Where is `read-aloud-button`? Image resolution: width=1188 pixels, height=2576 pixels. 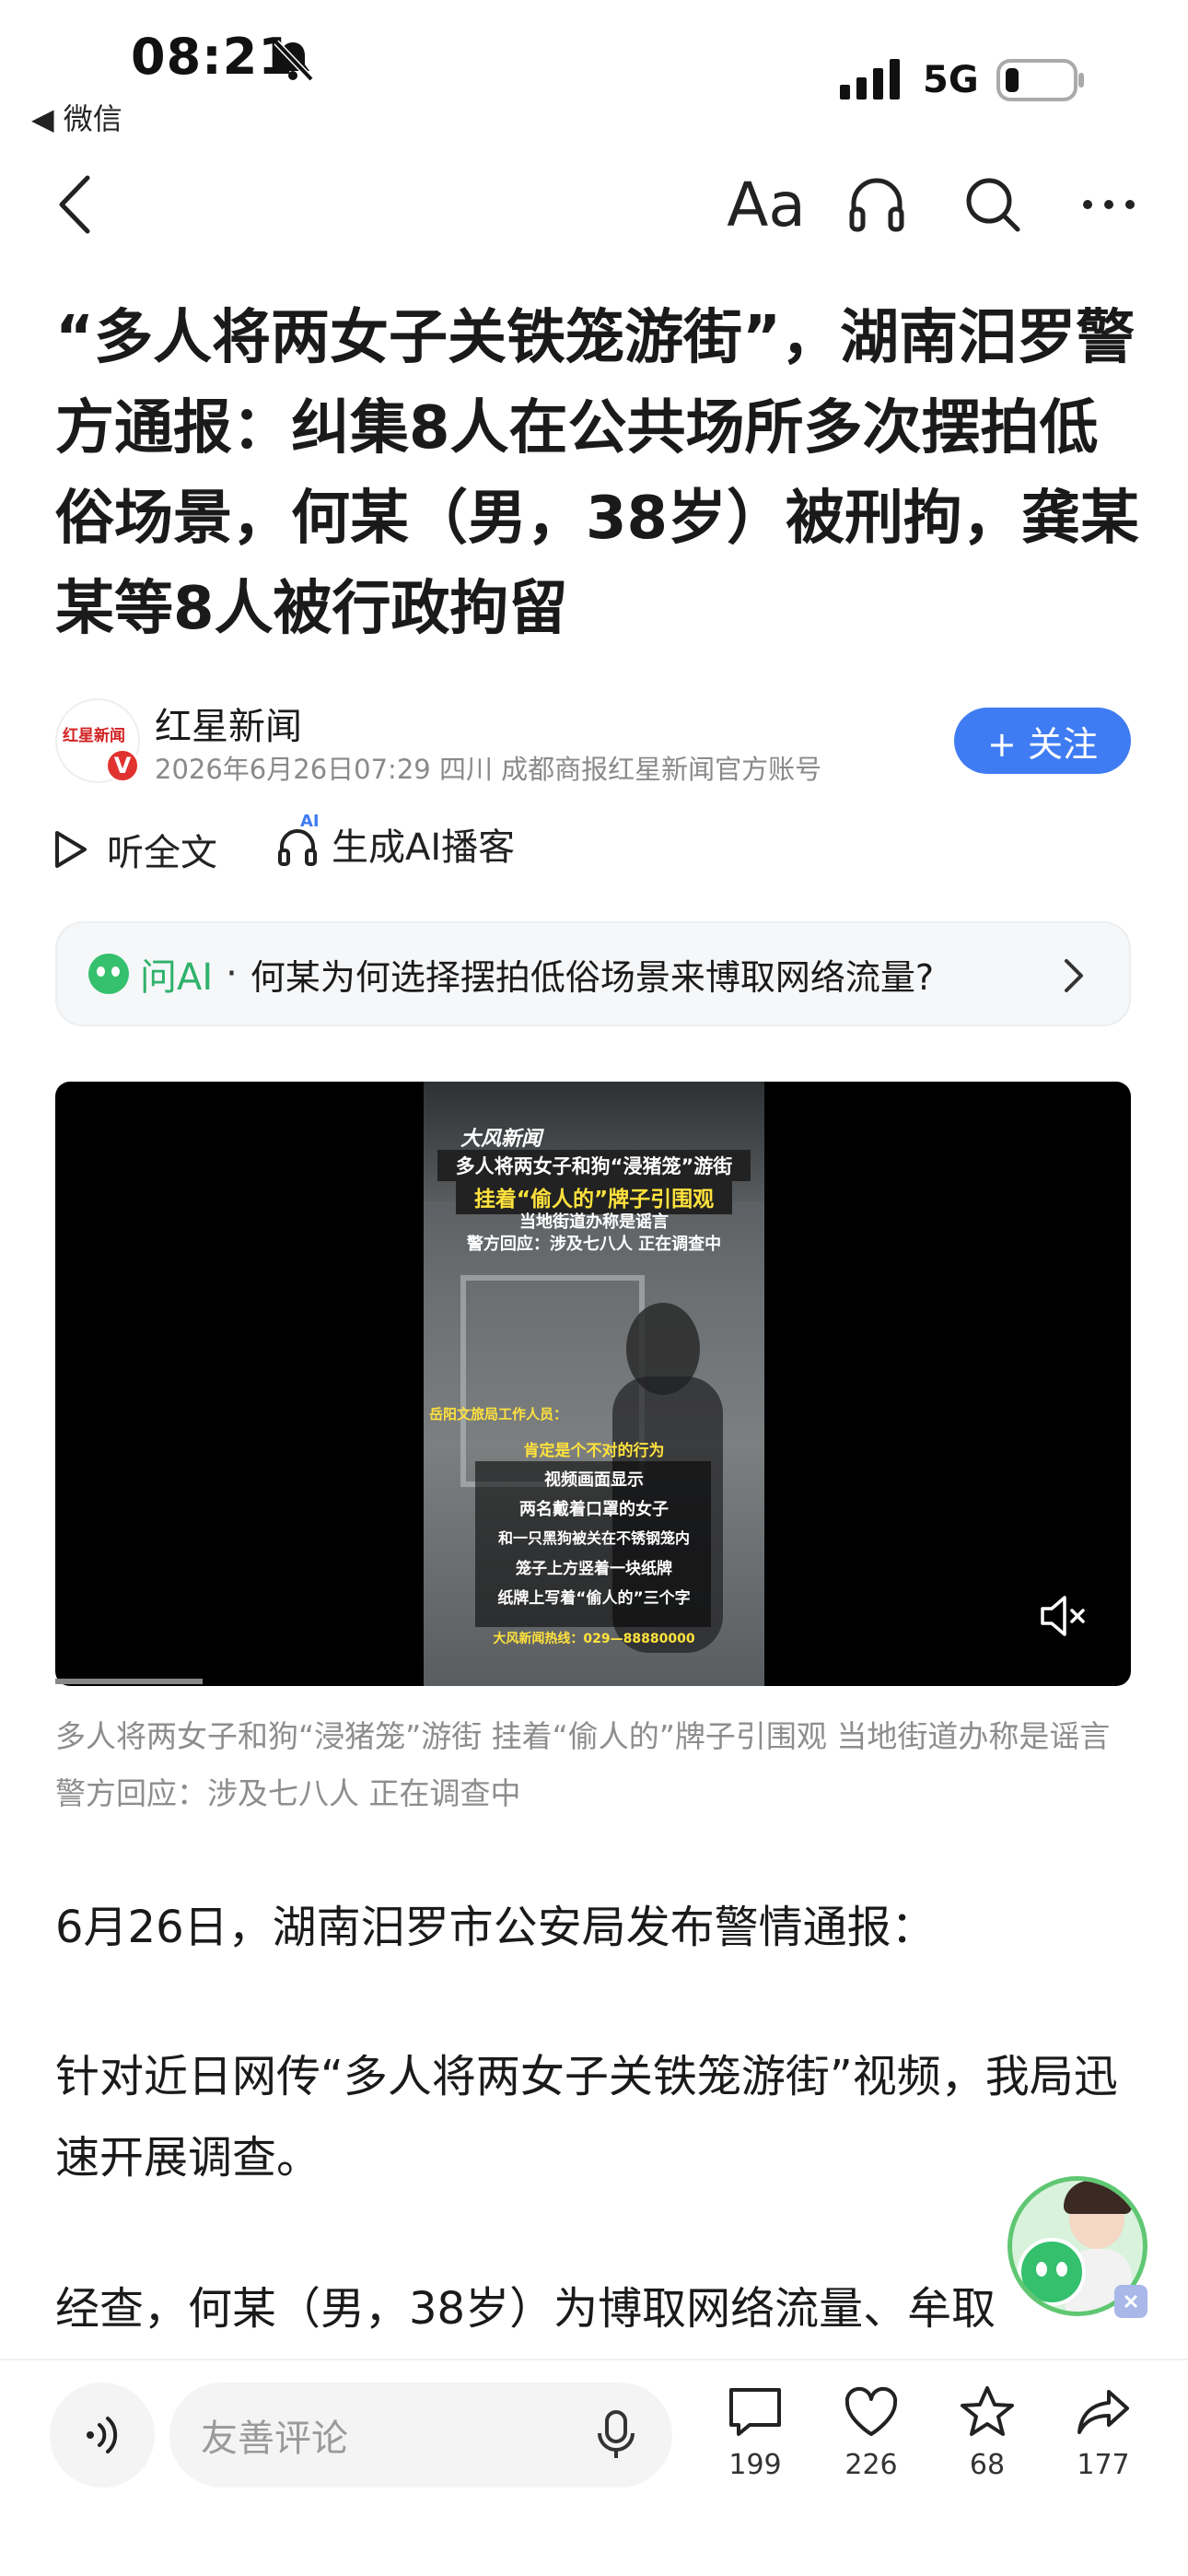 read-aloud-button is located at coordinates (102, 2435).